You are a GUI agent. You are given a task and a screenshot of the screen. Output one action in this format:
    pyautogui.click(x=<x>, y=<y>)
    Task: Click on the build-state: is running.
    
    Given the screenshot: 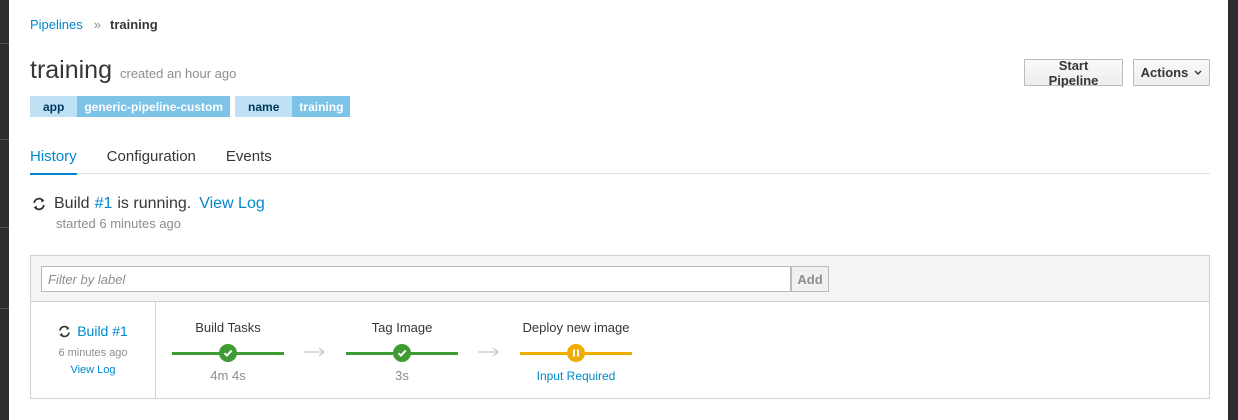 What is the action you would take?
    pyautogui.click(x=154, y=203)
    